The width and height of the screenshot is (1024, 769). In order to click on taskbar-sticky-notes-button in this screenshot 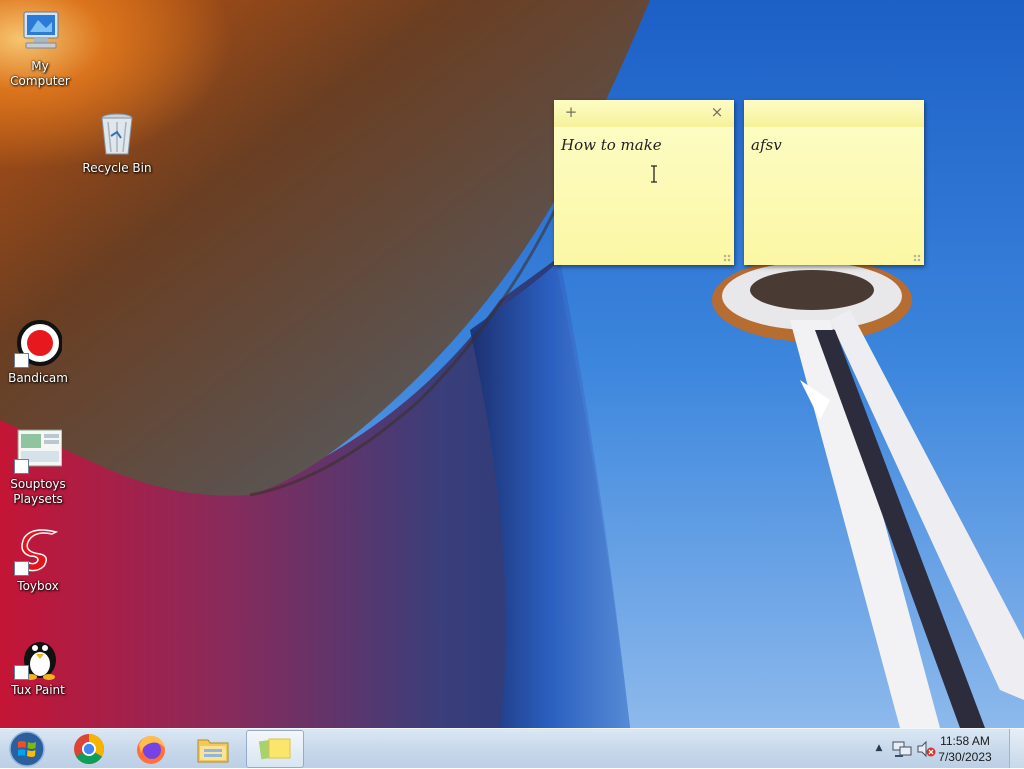, I will do `click(275, 749)`.